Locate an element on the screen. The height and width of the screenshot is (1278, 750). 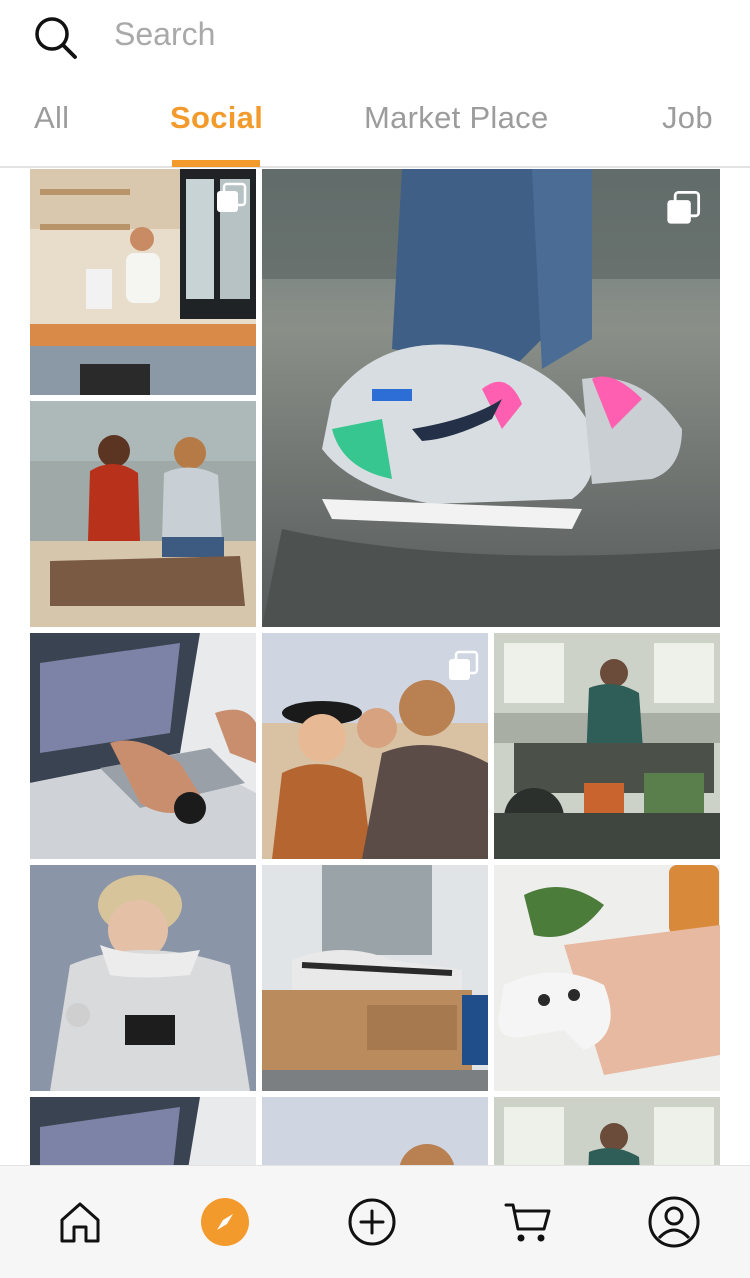
cart-icon is located at coordinates (527, 1222).